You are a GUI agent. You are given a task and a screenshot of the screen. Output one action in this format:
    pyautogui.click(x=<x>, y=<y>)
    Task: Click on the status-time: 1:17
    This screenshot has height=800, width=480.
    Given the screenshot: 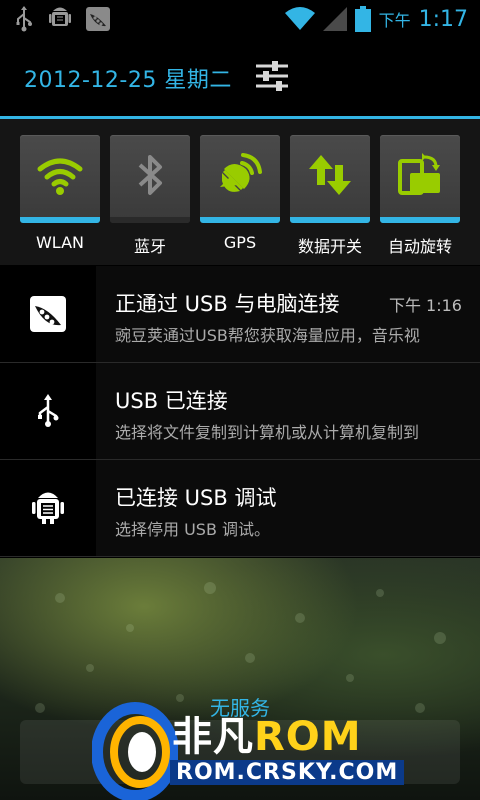 What is the action you would take?
    pyautogui.click(x=443, y=19)
    